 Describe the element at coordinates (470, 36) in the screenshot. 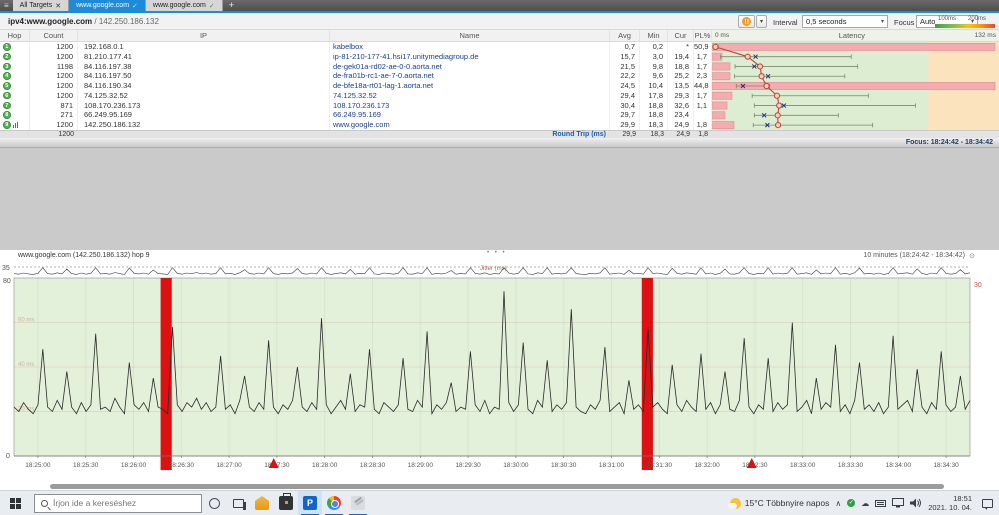

I see `col-name: Name` at that location.